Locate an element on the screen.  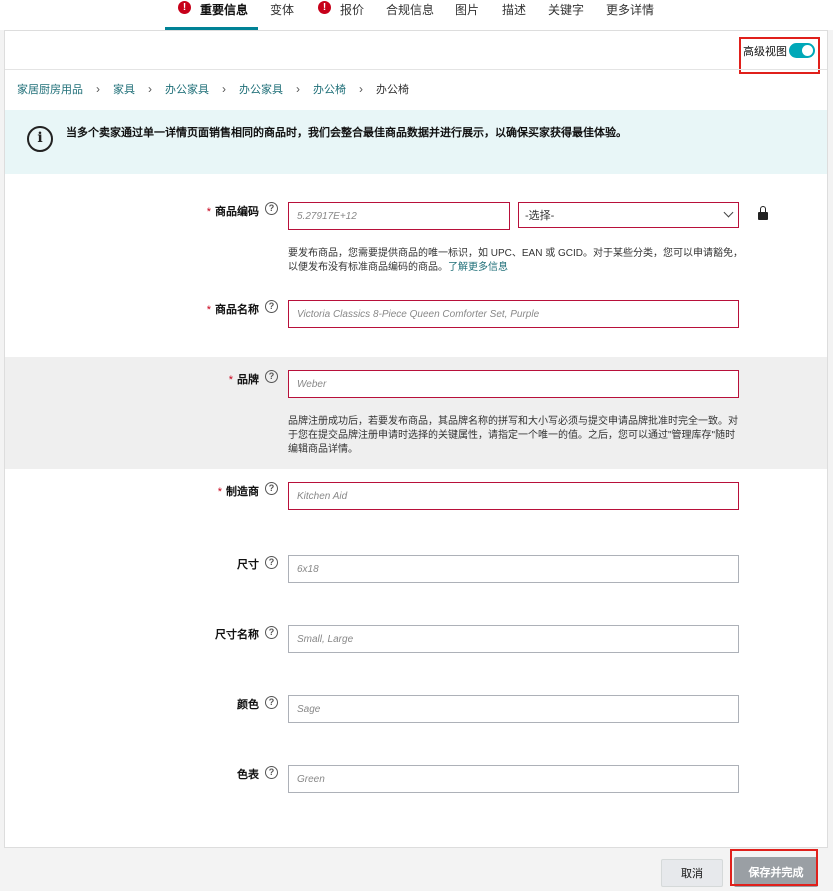
brand-label: * 品牌 is located at coordinates (243, 380).